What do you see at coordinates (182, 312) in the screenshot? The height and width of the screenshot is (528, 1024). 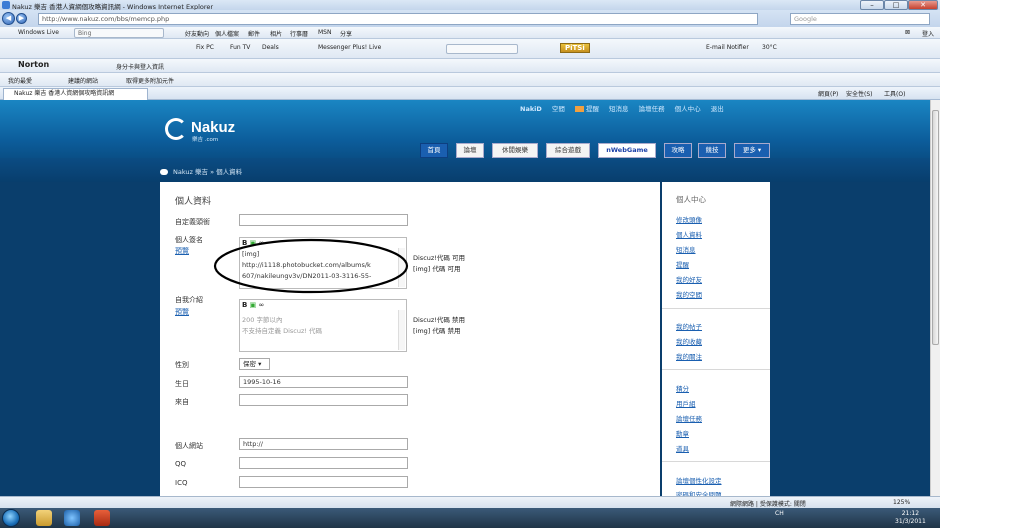 I see `bio-preview-link: 預覽` at bounding box center [182, 312].